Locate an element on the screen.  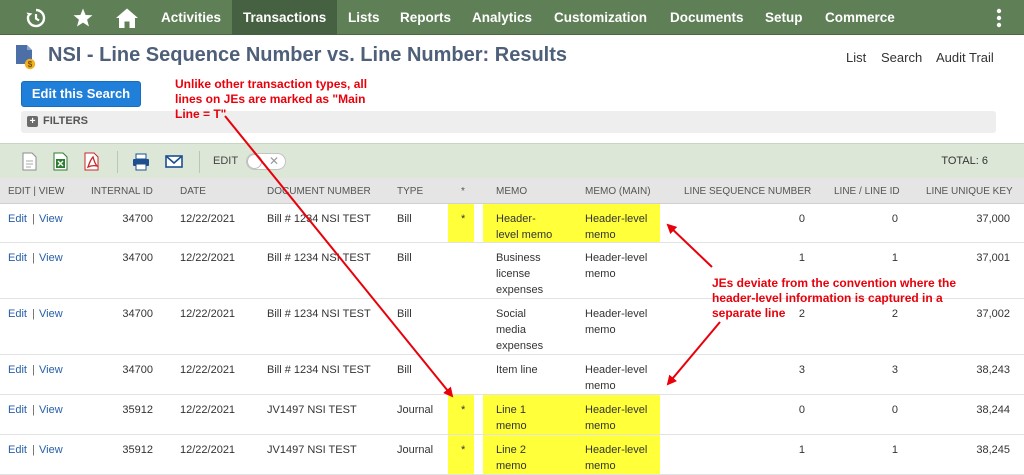
arrow-to-jv-row is located at coordinates (339, 256).